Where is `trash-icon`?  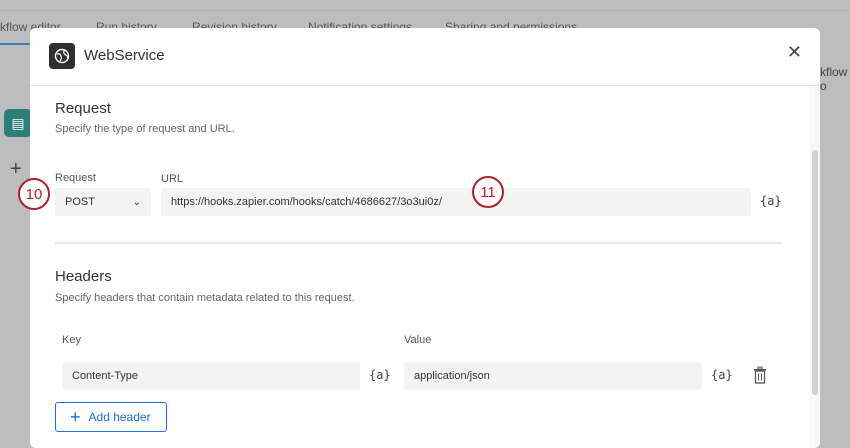 trash-icon is located at coordinates (760, 377).